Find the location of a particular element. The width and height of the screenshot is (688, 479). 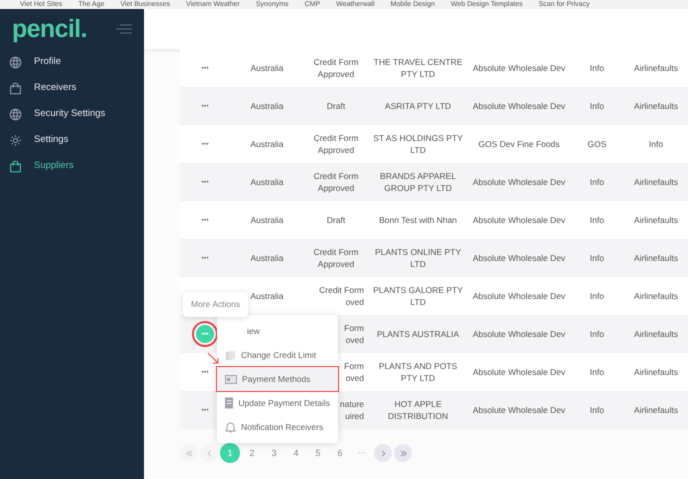

menu-icon is located at coordinates (124, 29).